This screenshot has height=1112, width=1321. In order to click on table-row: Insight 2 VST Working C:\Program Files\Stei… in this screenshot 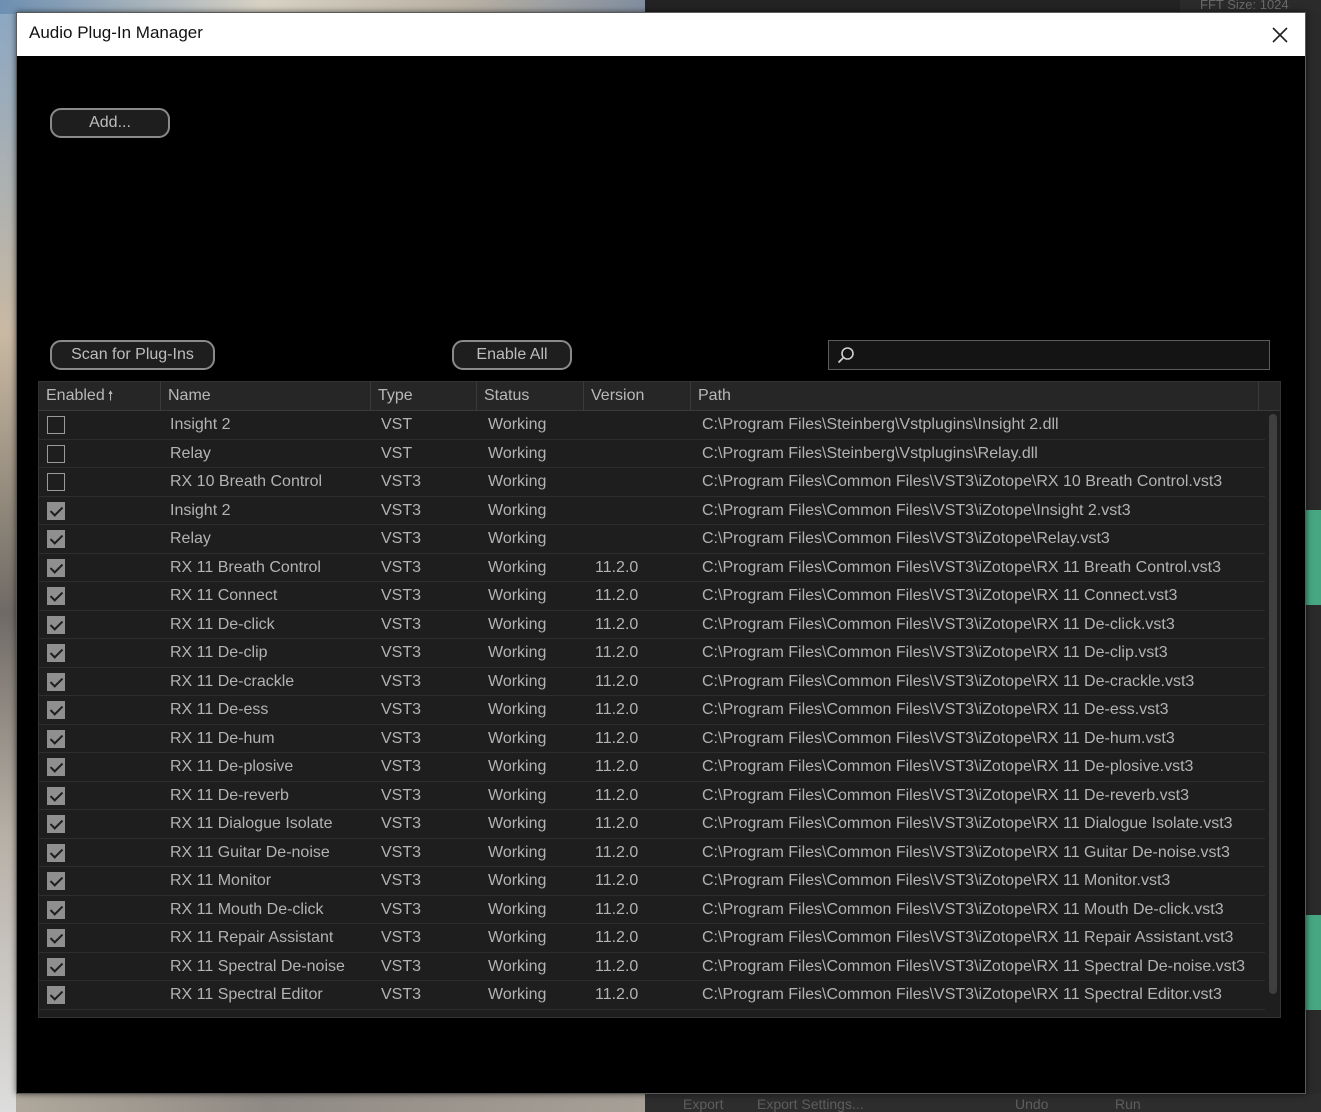, I will do `click(652, 425)`.